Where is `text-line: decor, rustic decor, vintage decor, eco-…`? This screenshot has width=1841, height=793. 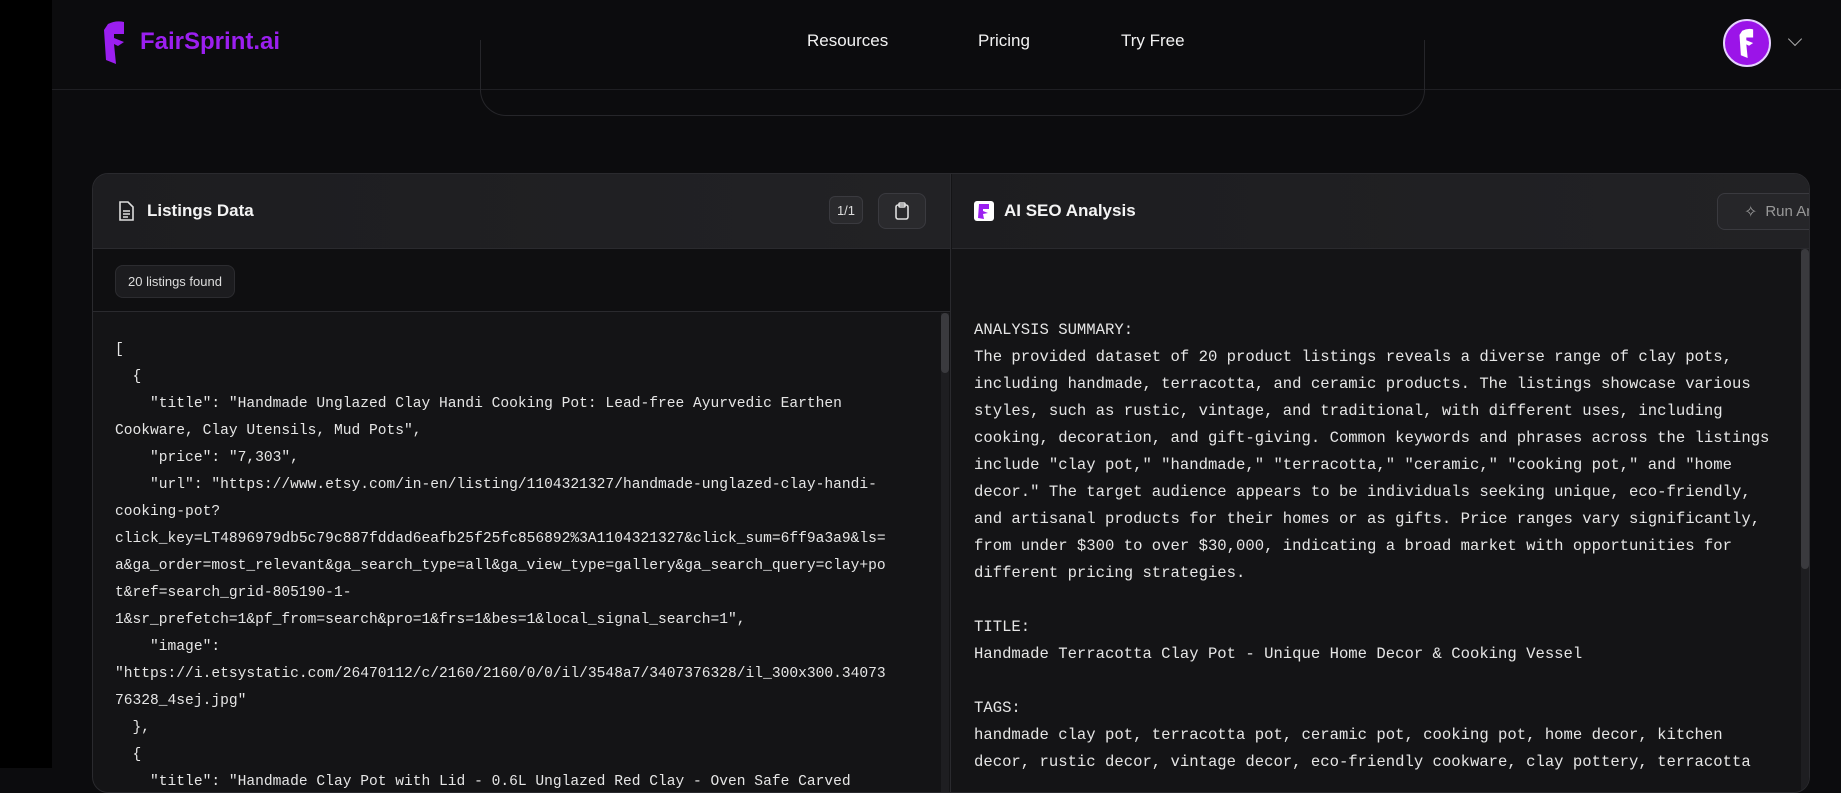 text-line: decor, rustic decor, vintage decor, eco-… is located at coordinates (1362, 762).